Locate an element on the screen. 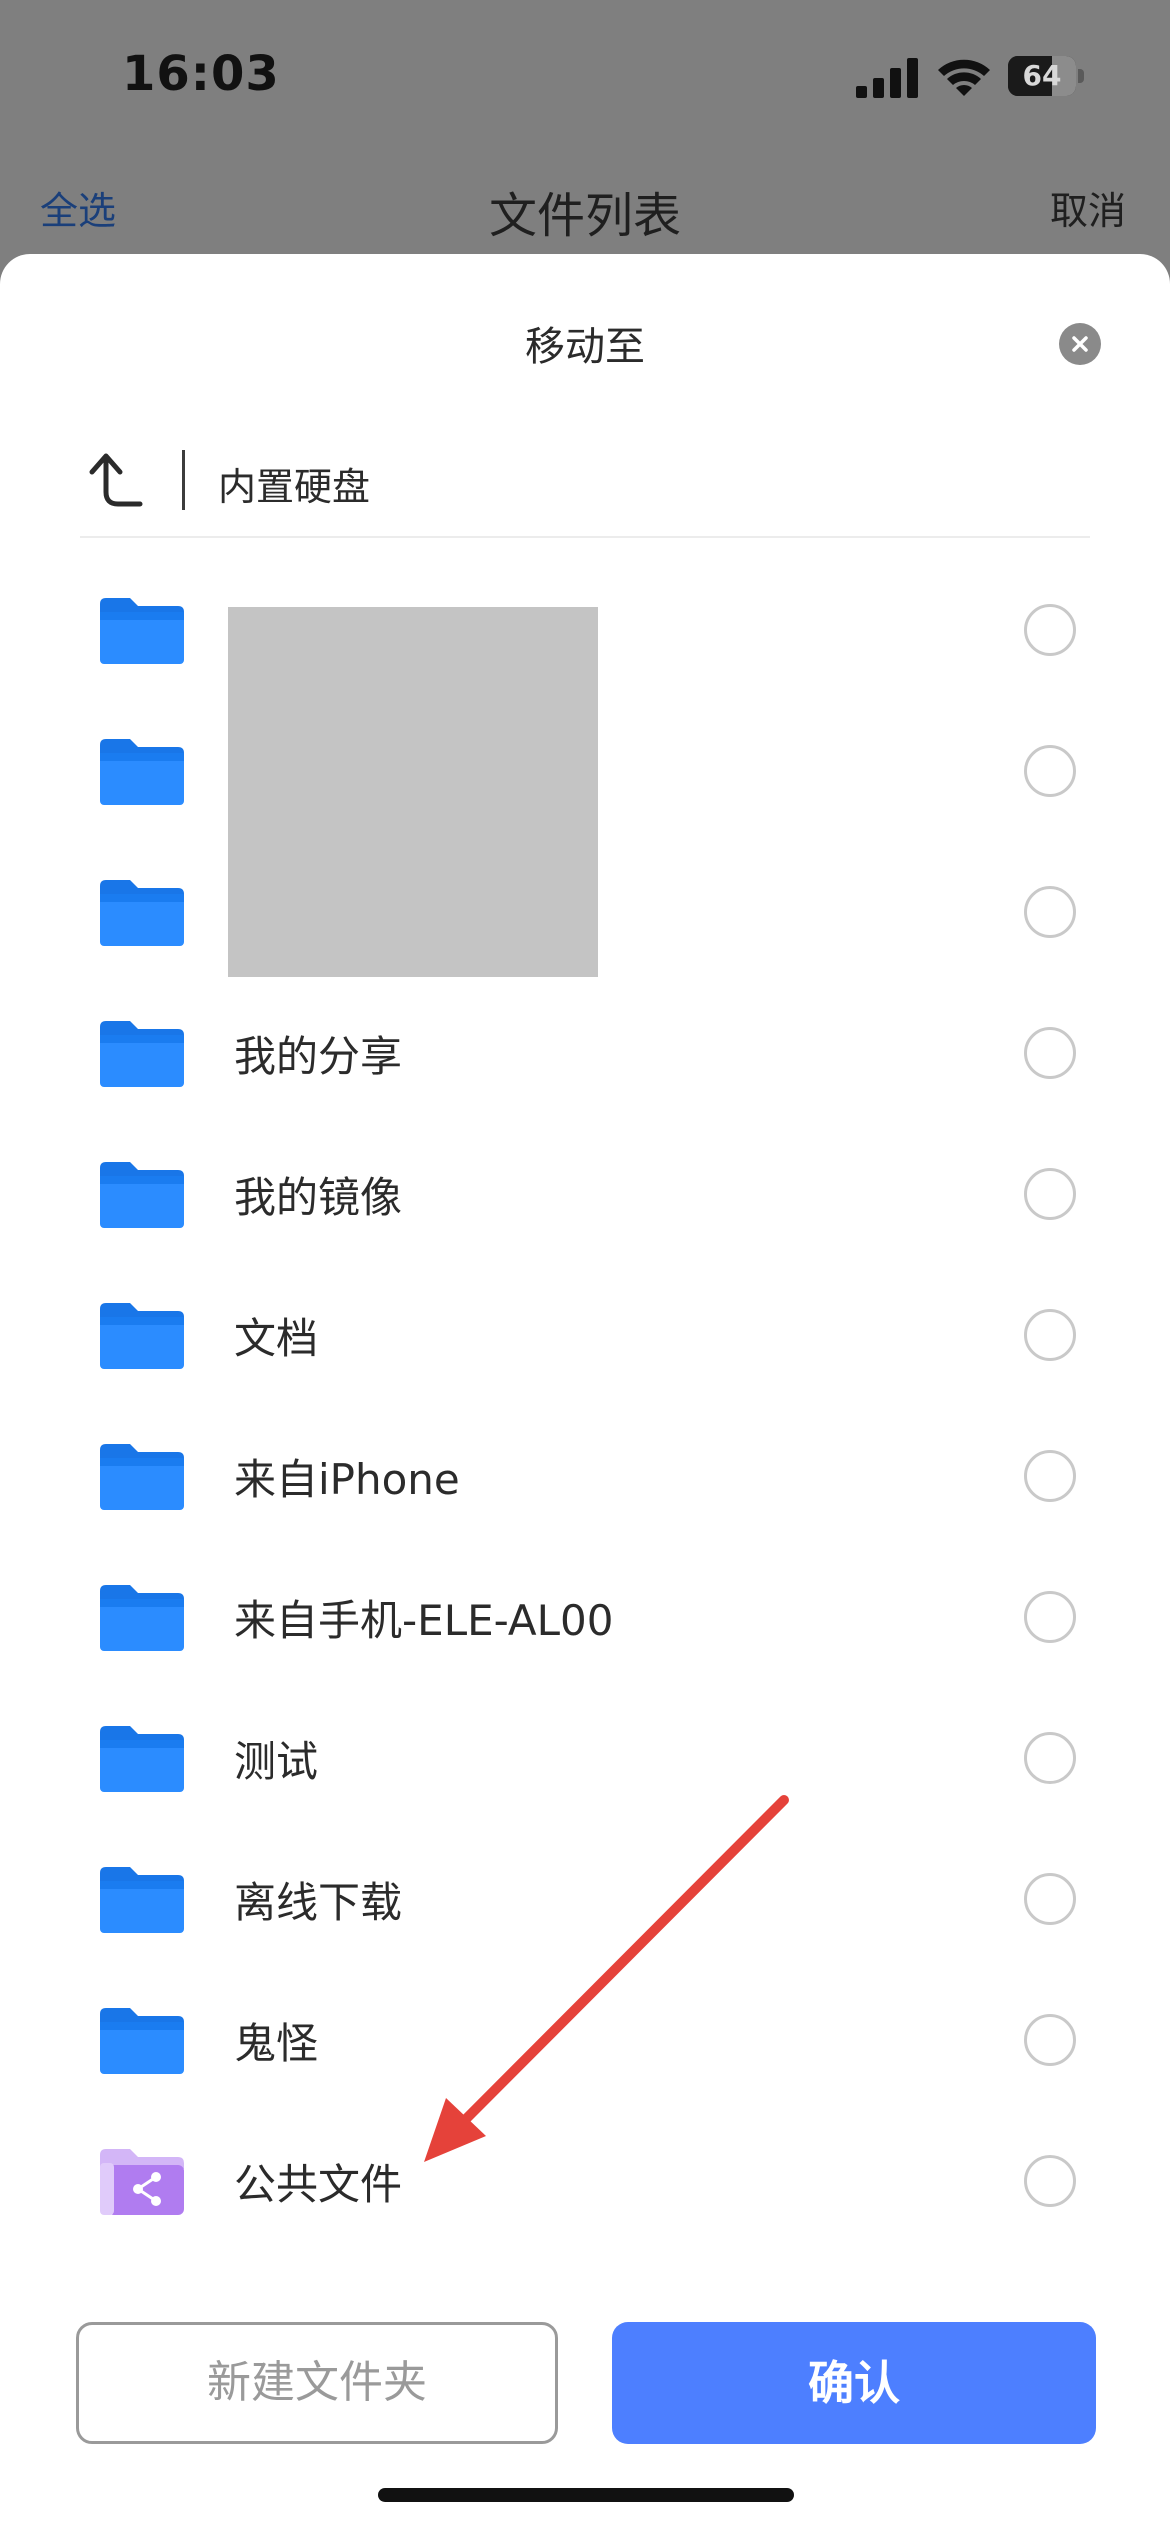  folder-row: 来自手机-ELE-AL00 is located at coordinates (585, 1611).